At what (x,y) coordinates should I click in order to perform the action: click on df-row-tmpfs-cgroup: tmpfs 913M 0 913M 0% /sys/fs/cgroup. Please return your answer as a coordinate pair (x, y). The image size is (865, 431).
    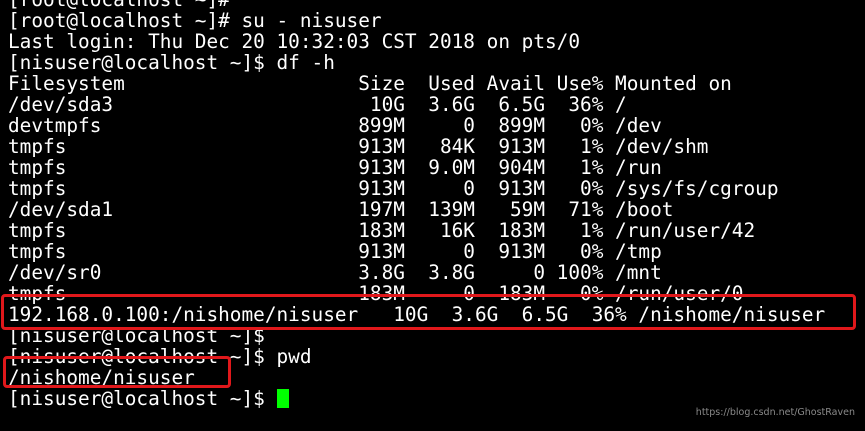
    Looking at the image, I should click on (393, 188).